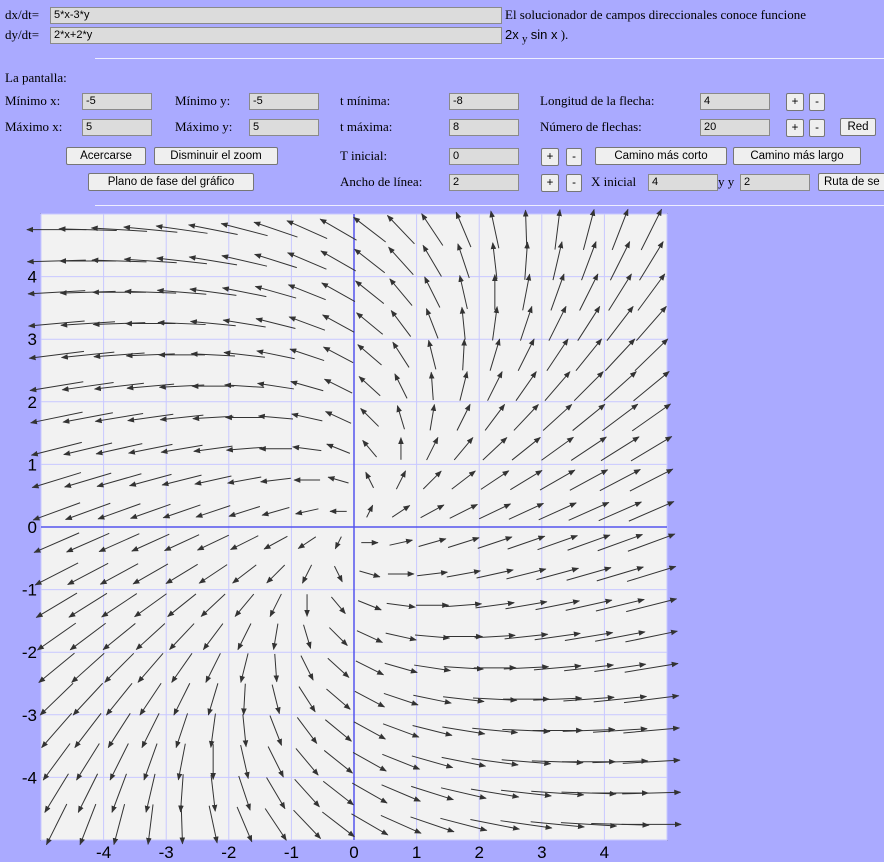 The image size is (884, 862). I want to click on t-max-label: t máxima:, so click(366, 126).